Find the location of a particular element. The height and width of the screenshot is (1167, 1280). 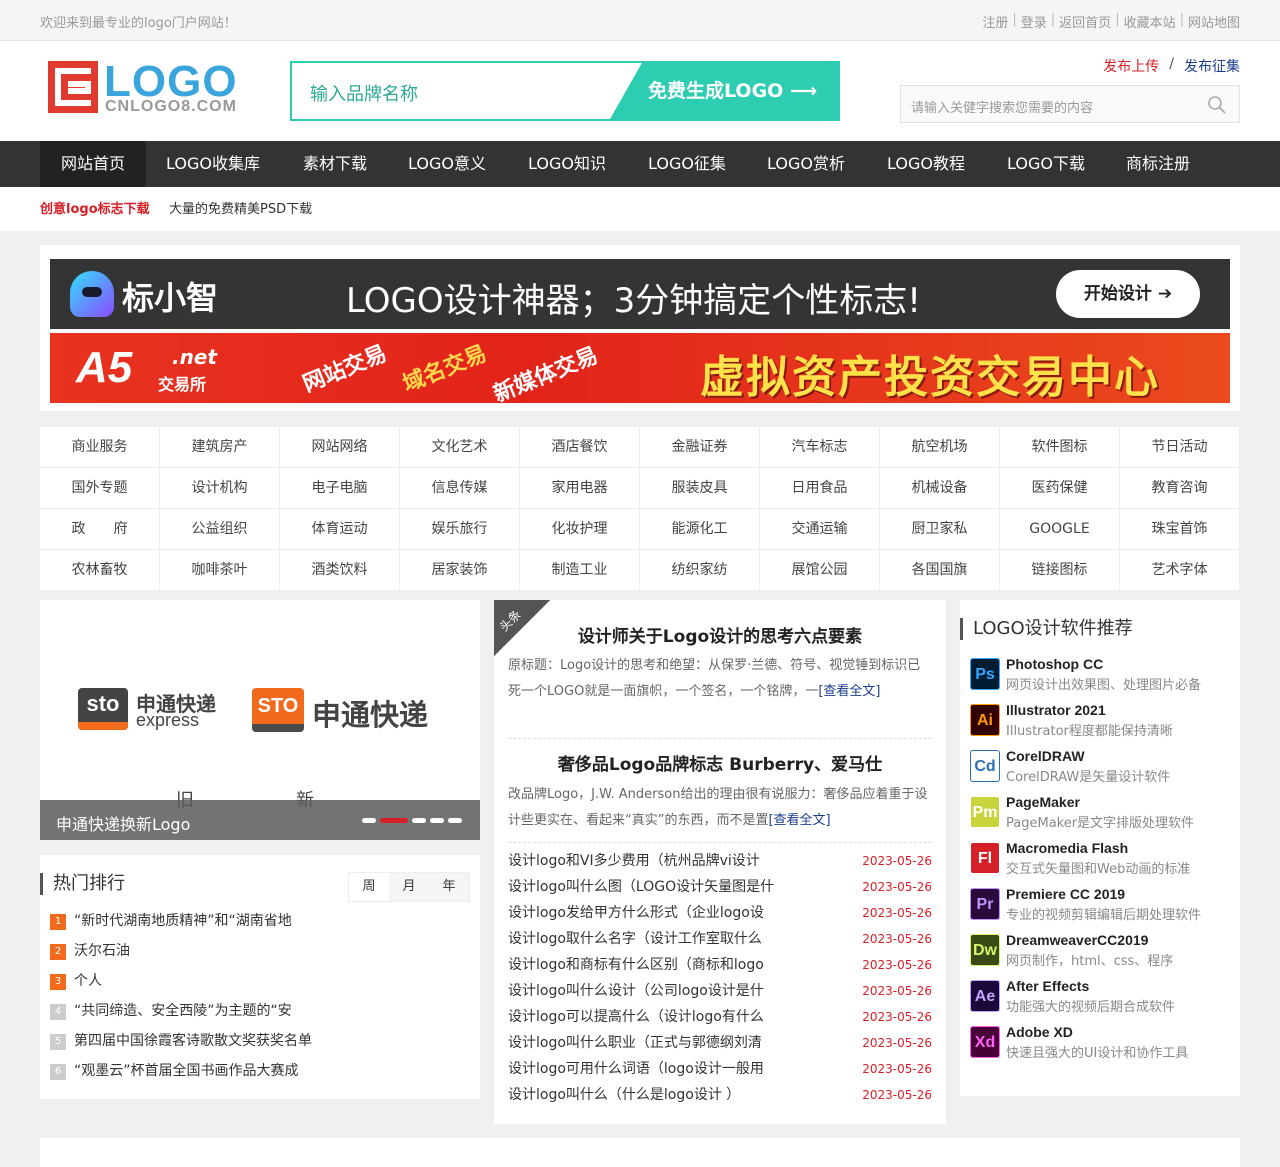

article-1-title: 设计师关于Logo设计的思考六点要素 is located at coordinates (720, 634).